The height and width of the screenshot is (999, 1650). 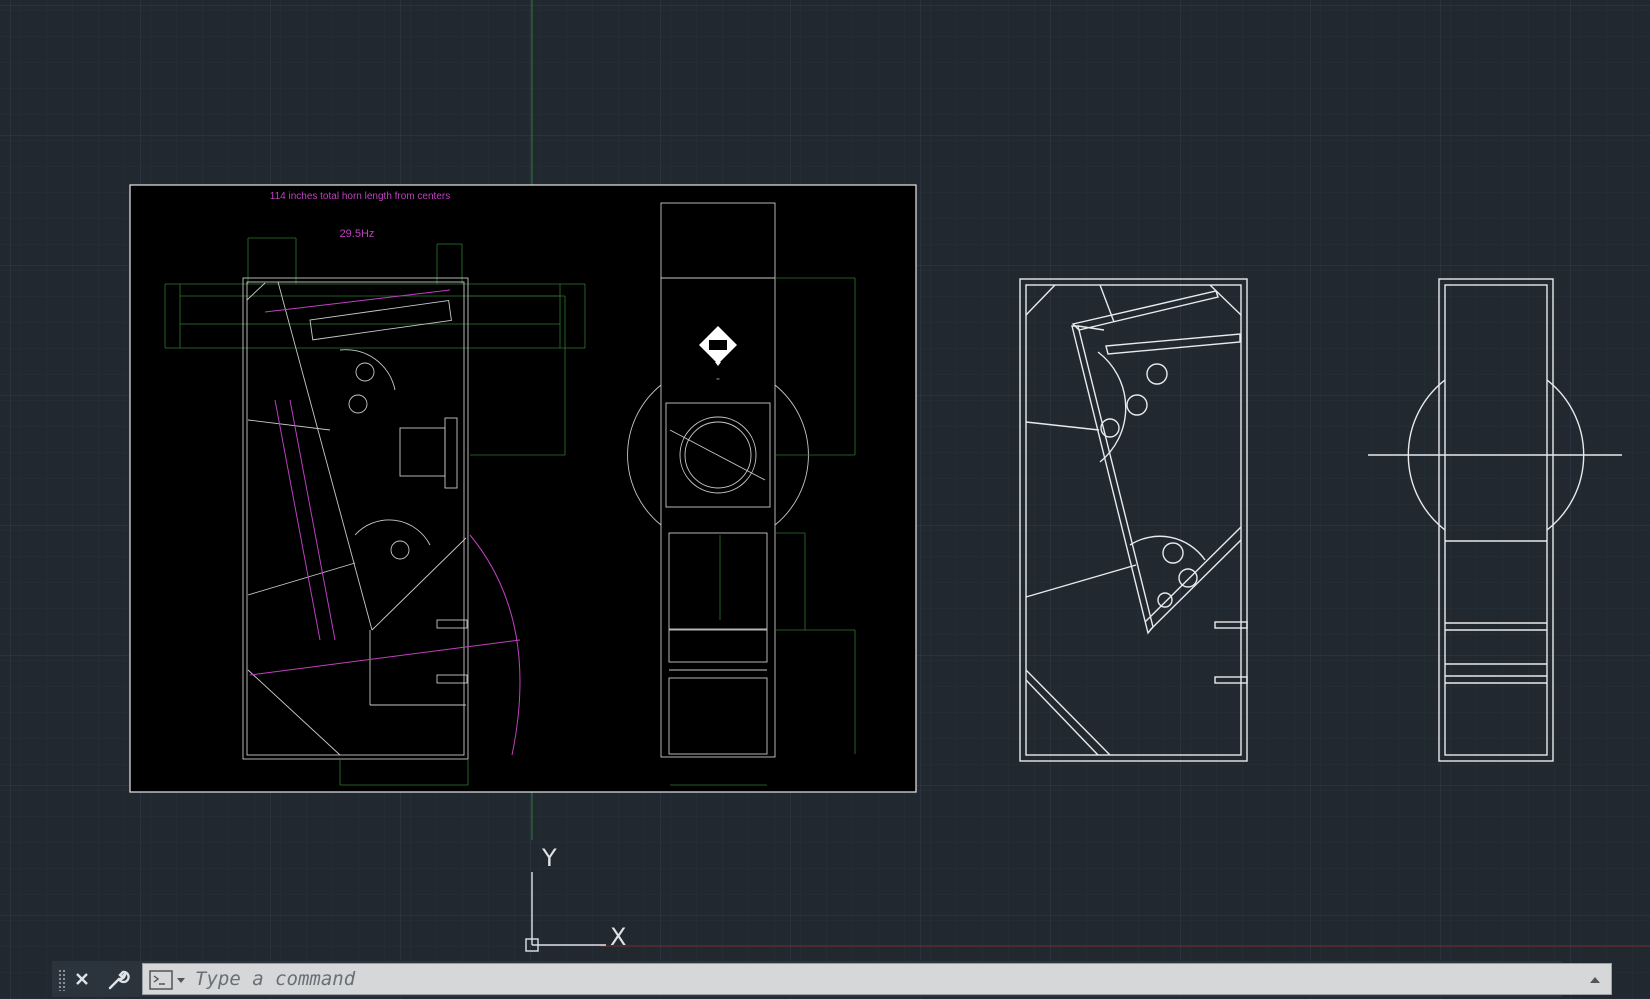 I want to click on command-prompt-icon, so click(x=169, y=980).